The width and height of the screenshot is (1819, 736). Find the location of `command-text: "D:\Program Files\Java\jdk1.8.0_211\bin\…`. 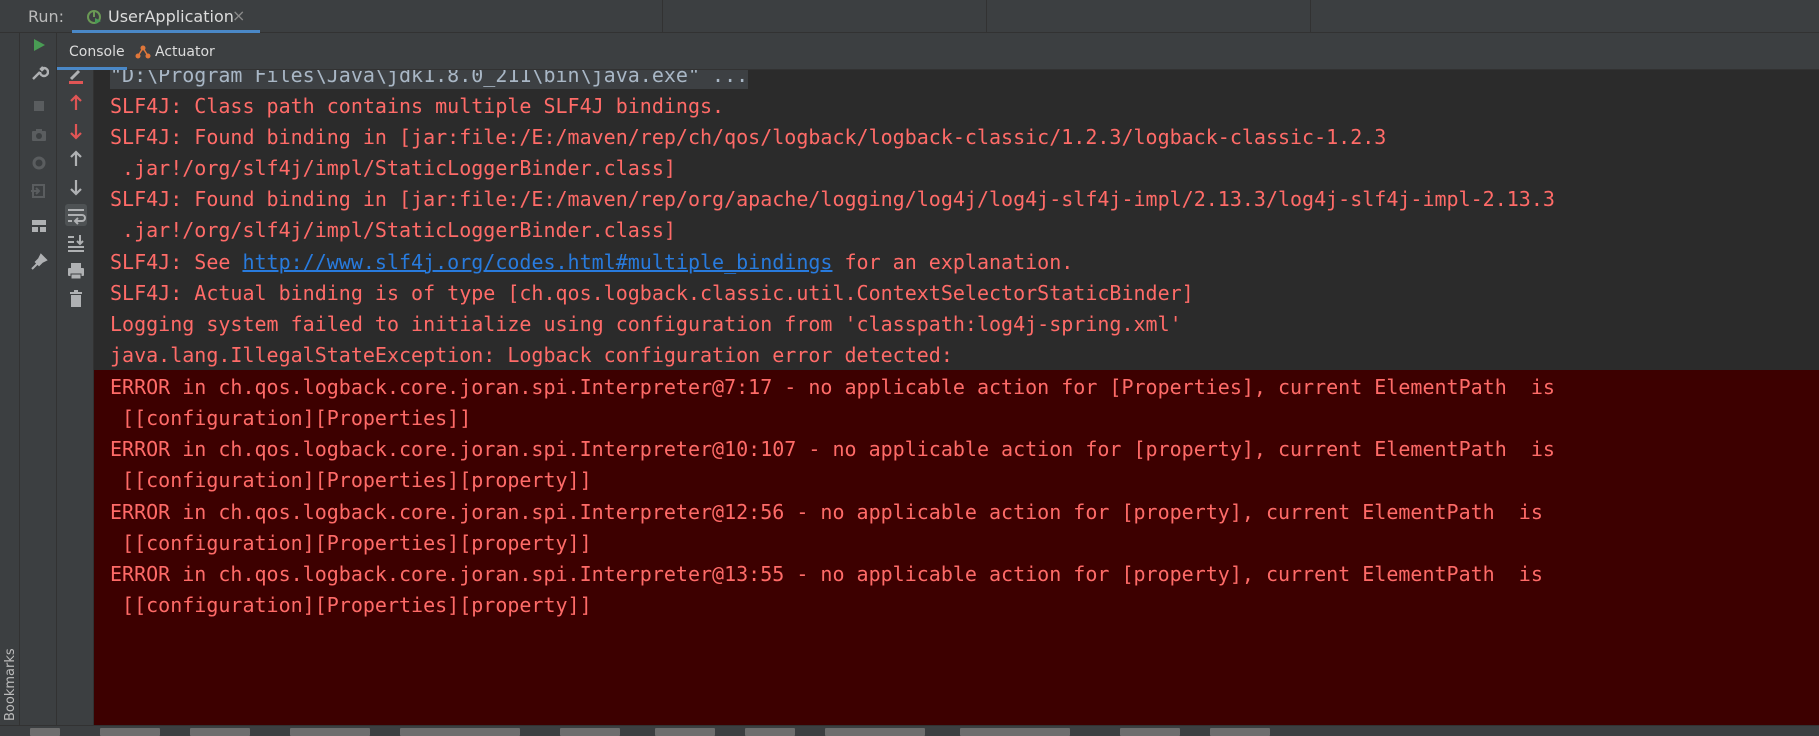

command-text: "D:\Program Files\Java\jdk1.8.0_211\bin\… is located at coordinates (429, 79).